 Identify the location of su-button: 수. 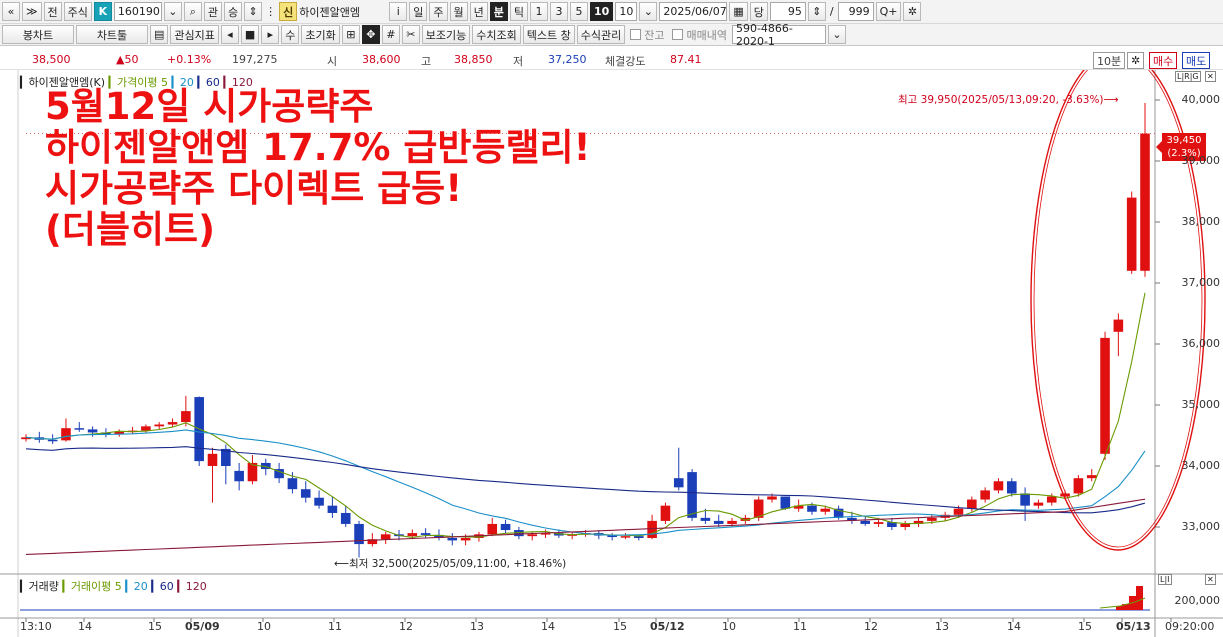
(290, 34).